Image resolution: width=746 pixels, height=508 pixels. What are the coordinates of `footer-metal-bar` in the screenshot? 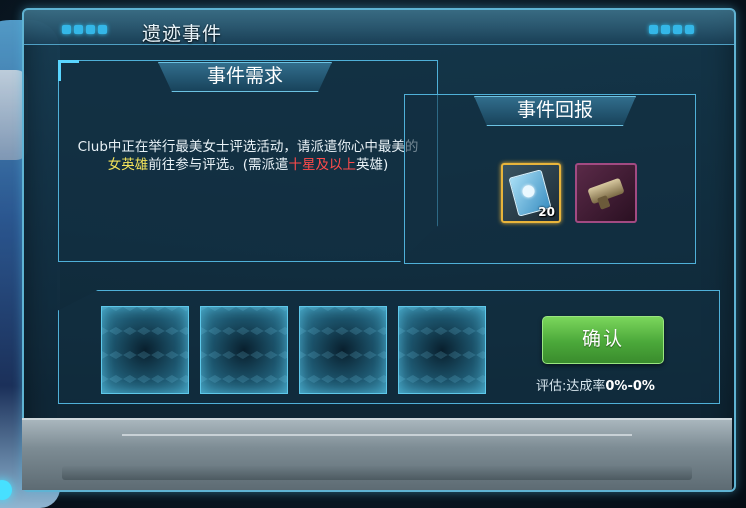 It's located at (377, 454).